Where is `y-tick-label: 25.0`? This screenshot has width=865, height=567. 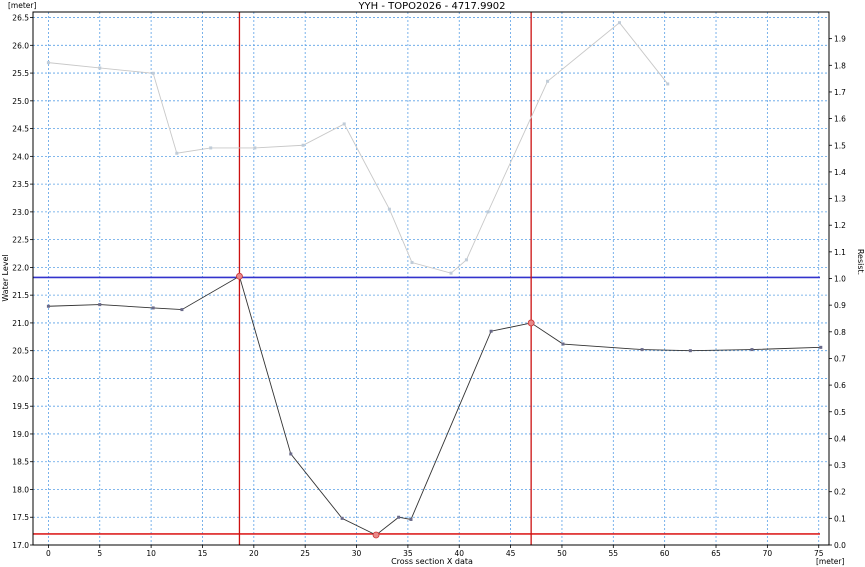
y-tick-label: 25.0 is located at coordinates (20, 101).